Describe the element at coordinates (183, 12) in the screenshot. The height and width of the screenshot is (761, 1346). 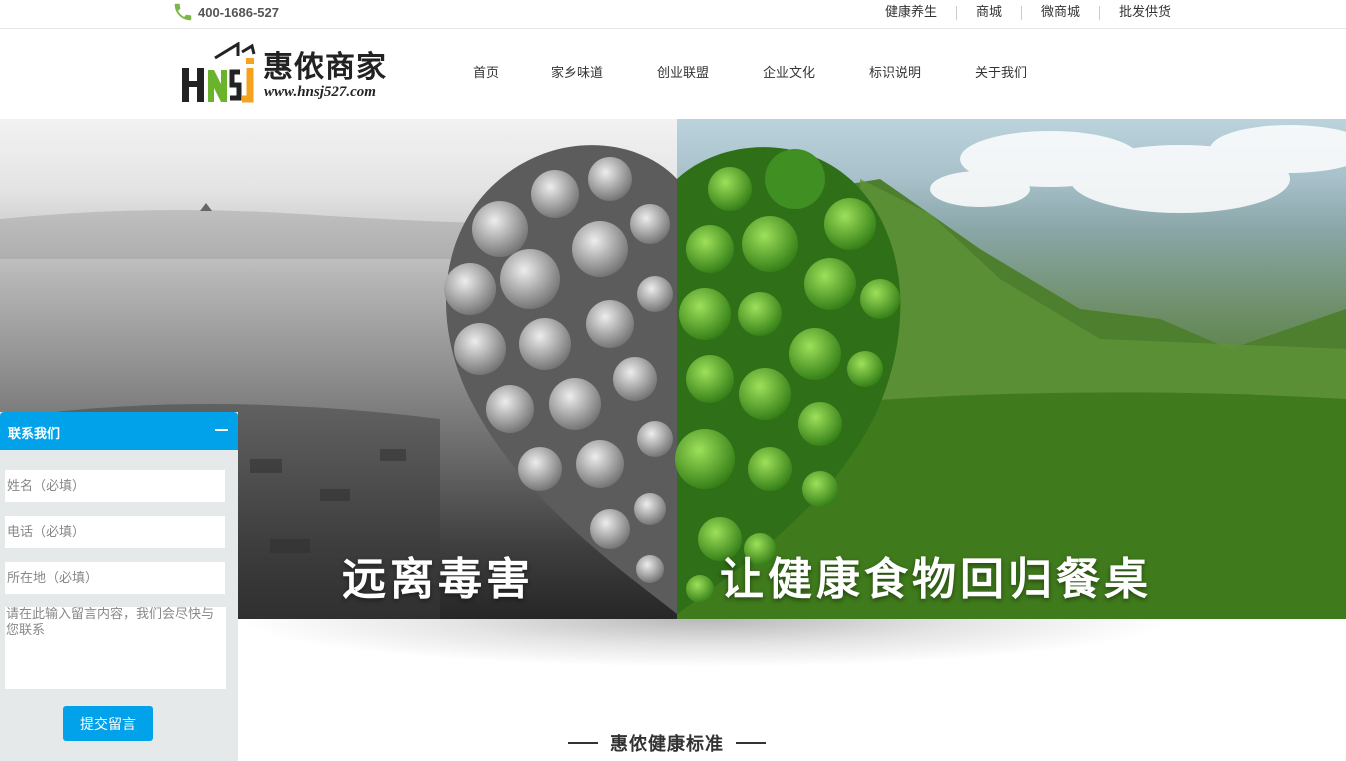
I see `phone-icon` at that location.